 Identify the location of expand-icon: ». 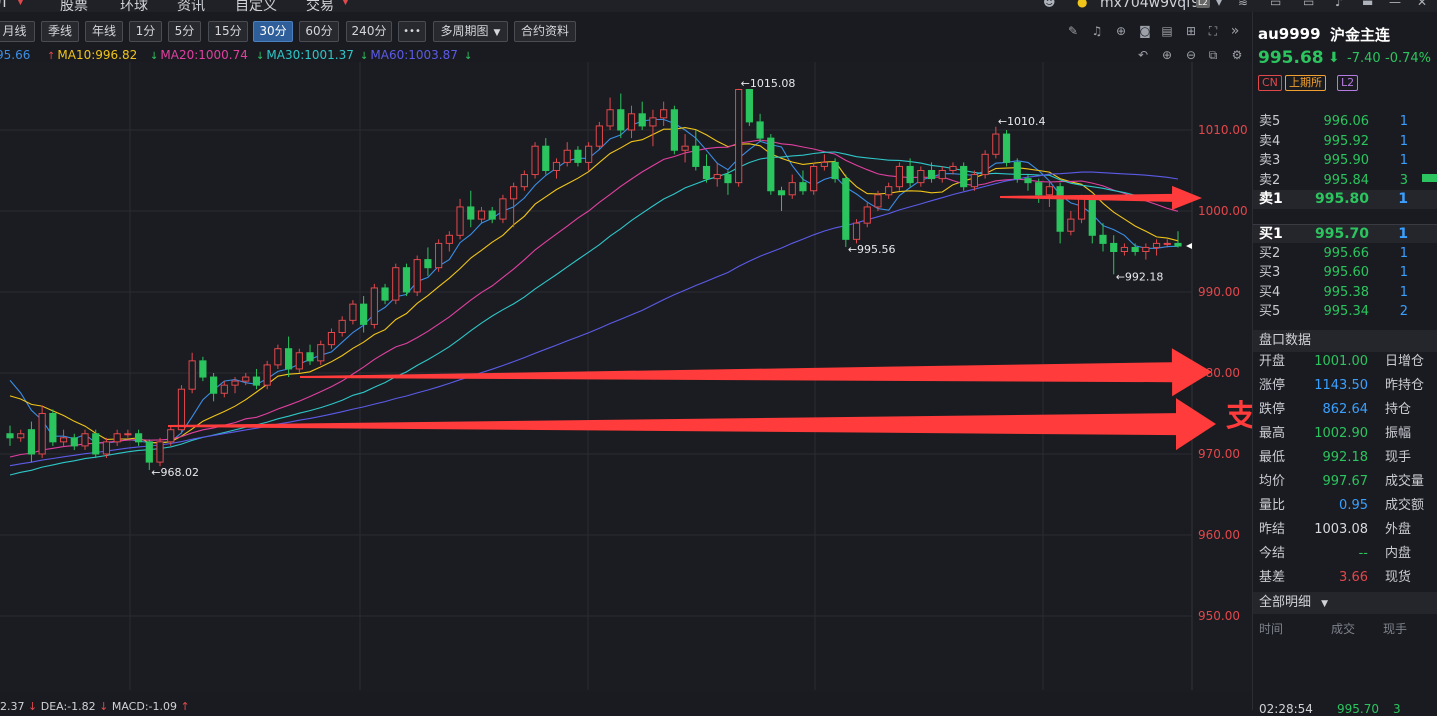
(1235, 31).